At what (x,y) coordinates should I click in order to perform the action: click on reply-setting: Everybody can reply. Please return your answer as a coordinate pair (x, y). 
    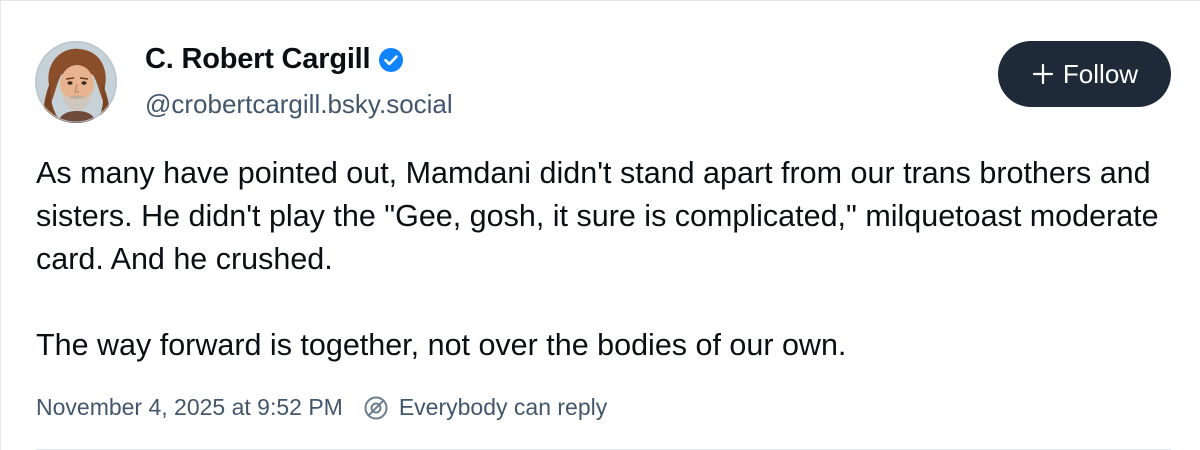
    Looking at the image, I should click on (485, 407).